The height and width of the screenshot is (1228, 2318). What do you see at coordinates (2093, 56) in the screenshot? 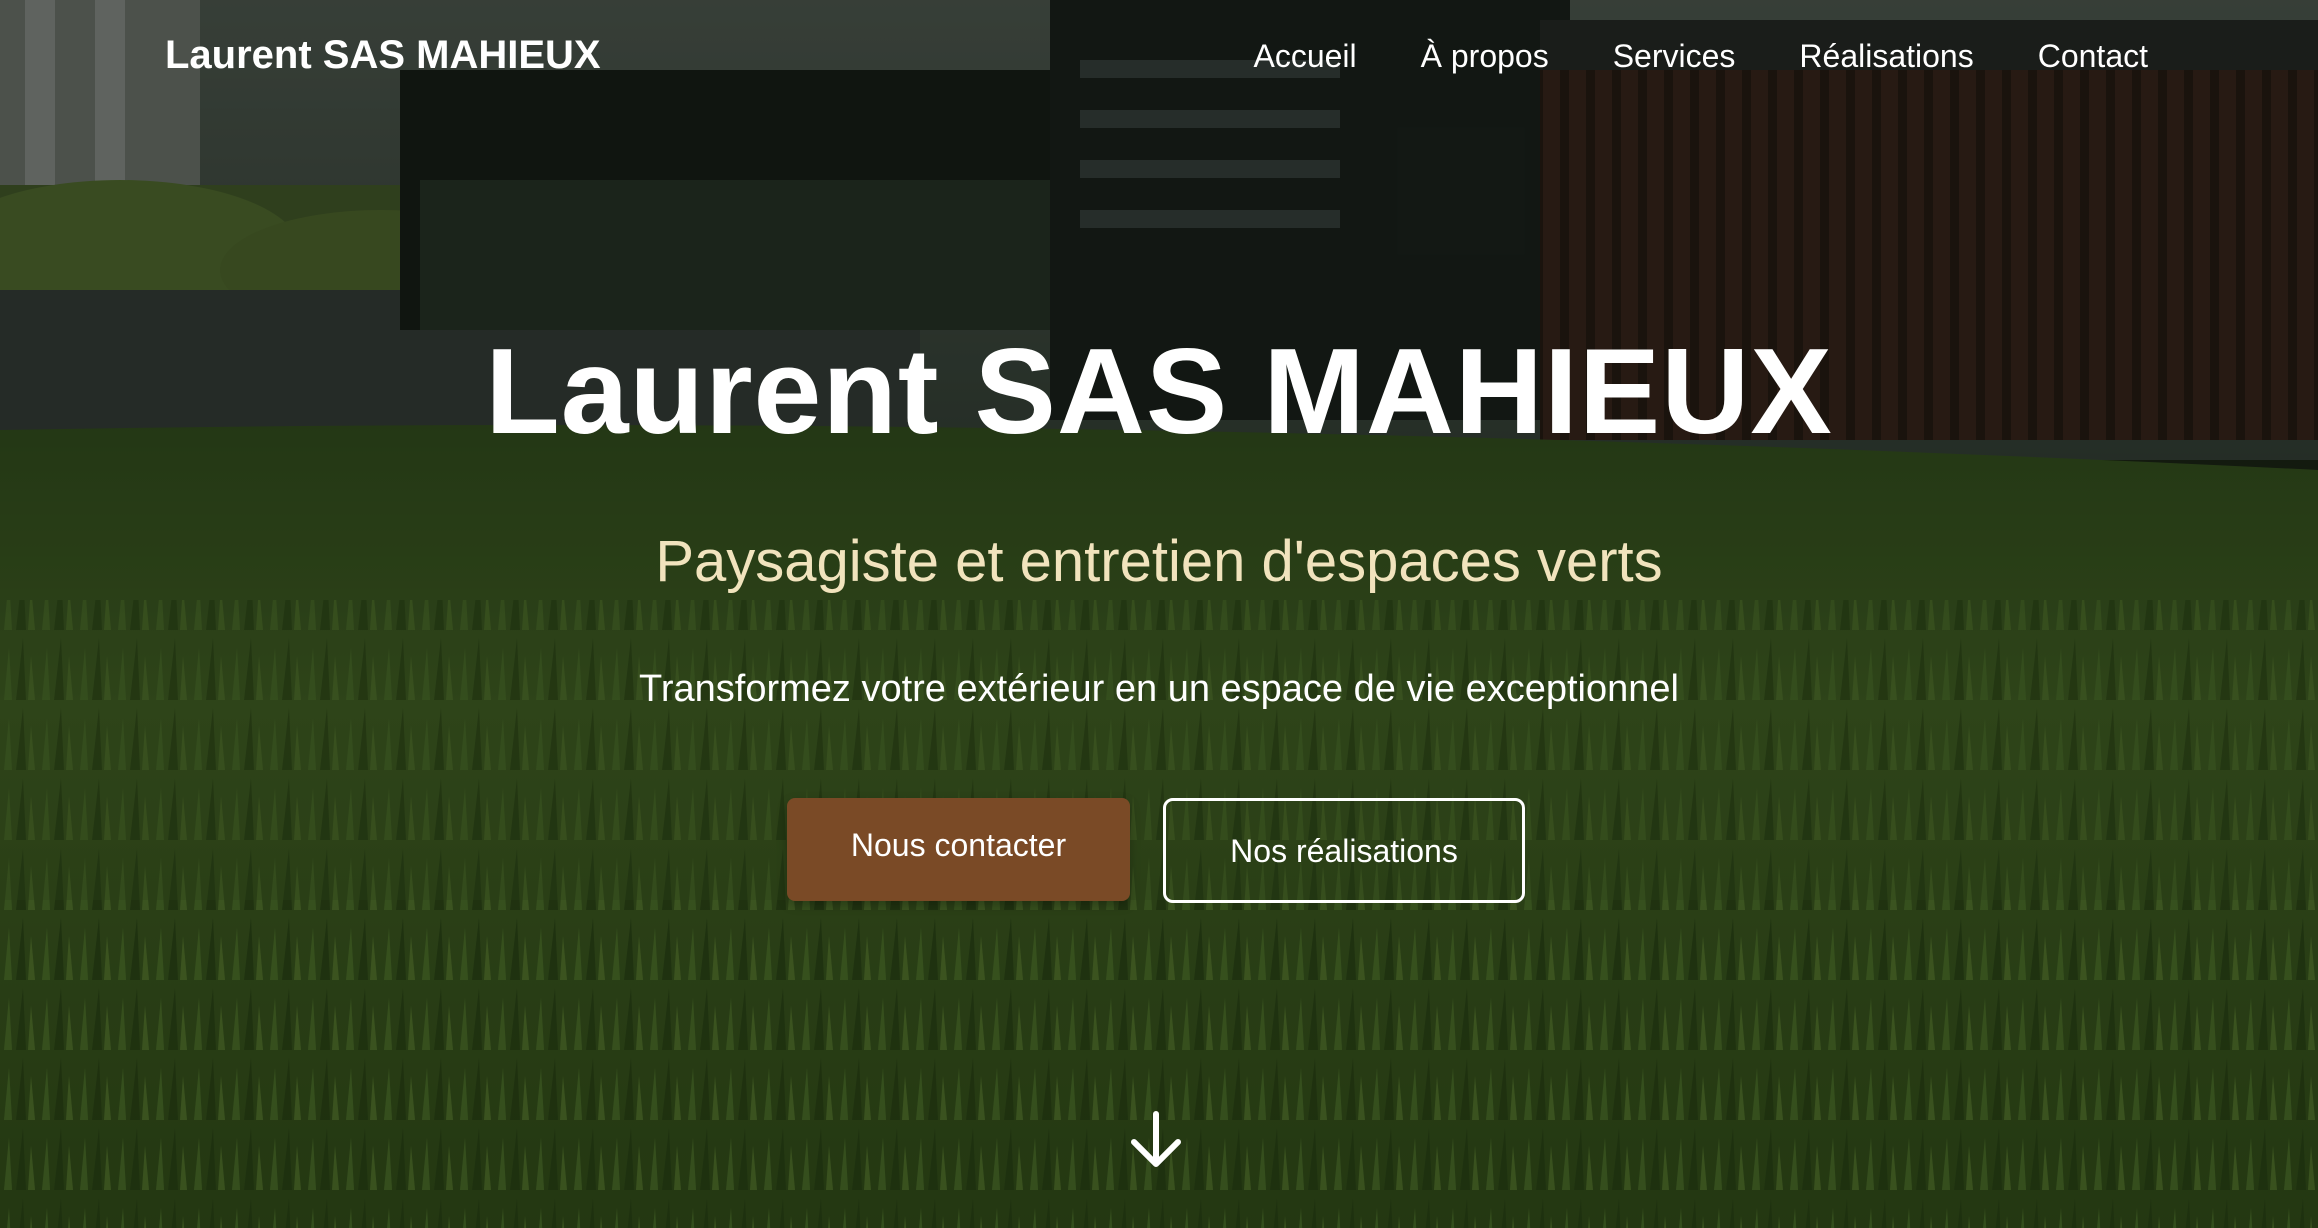
I see `nav-link-contact: Contact` at bounding box center [2093, 56].